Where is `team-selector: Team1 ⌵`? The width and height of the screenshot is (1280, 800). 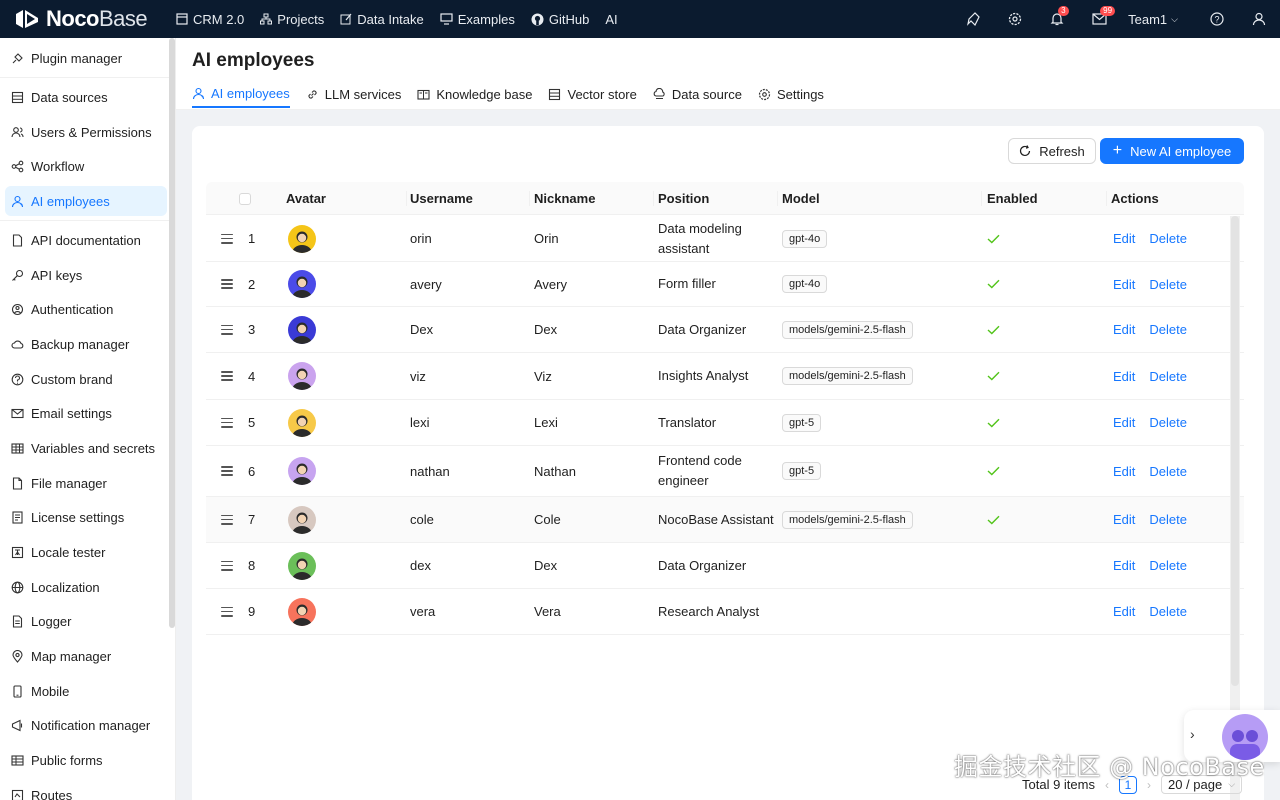 team-selector: Team1 ⌵ is located at coordinates (1158, 19).